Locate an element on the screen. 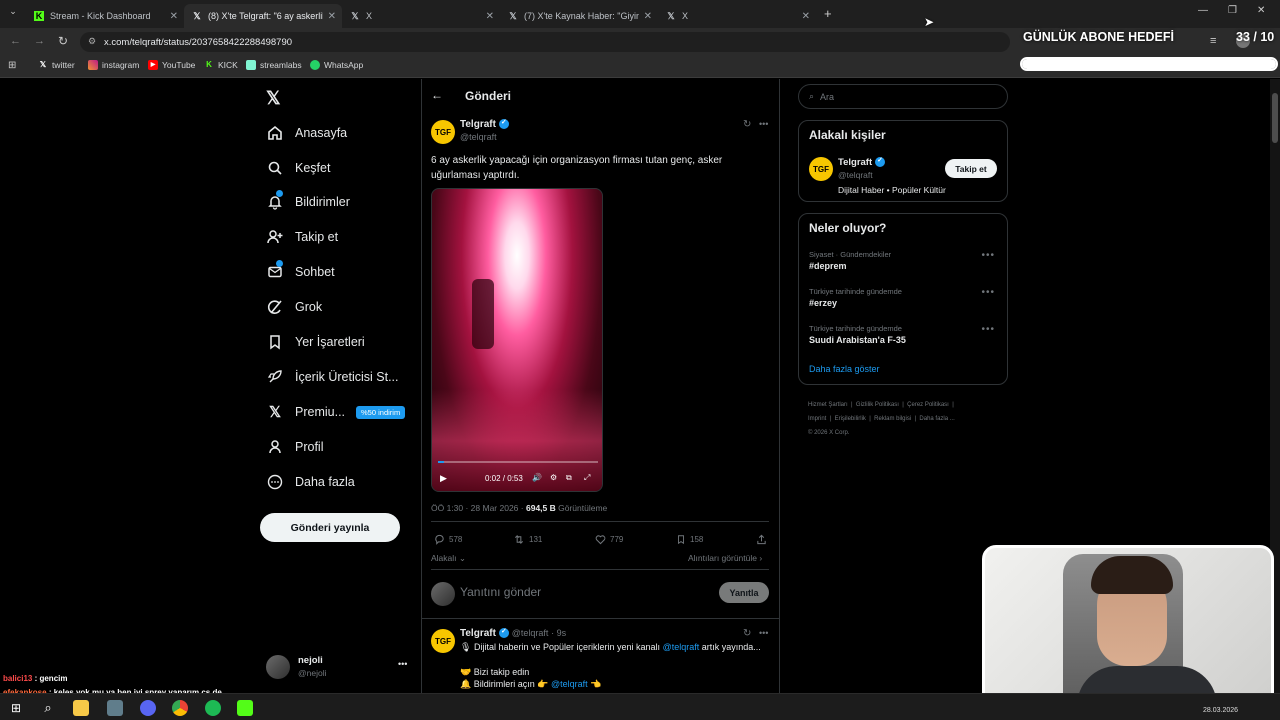  related-handle: @telqraft is located at coordinates (855, 175).